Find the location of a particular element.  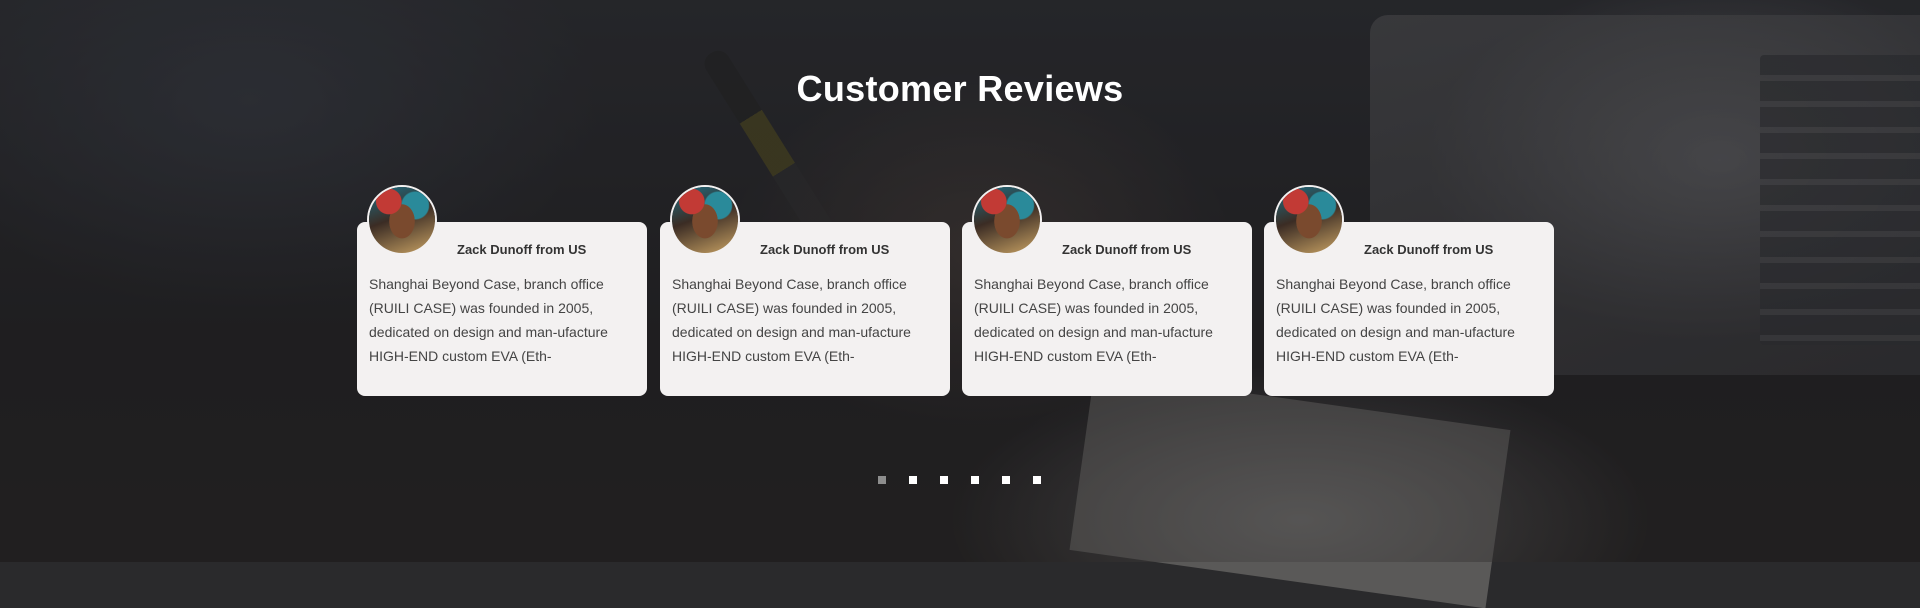

carousel-pagination is located at coordinates (959, 480).